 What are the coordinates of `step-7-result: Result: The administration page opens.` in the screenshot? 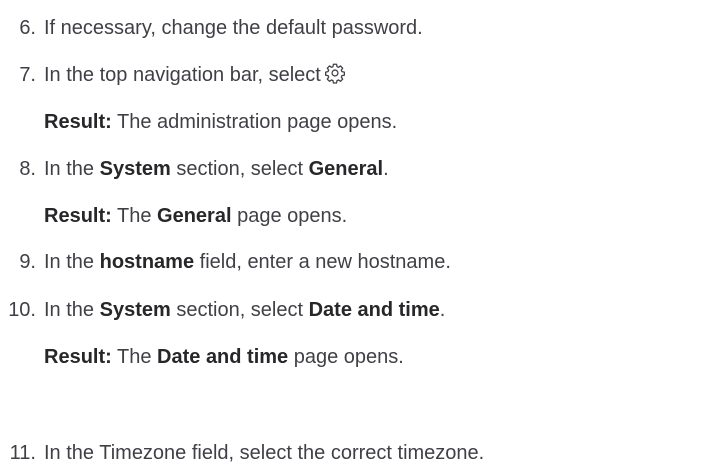 It's located at (220, 122).